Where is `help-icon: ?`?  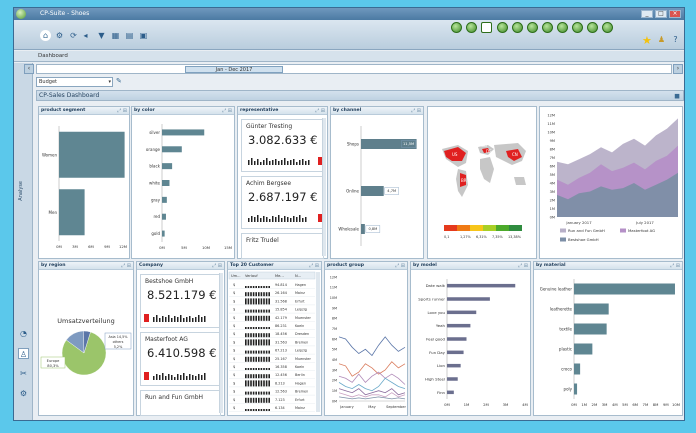 help-icon: ? is located at coordinates (675, 39).